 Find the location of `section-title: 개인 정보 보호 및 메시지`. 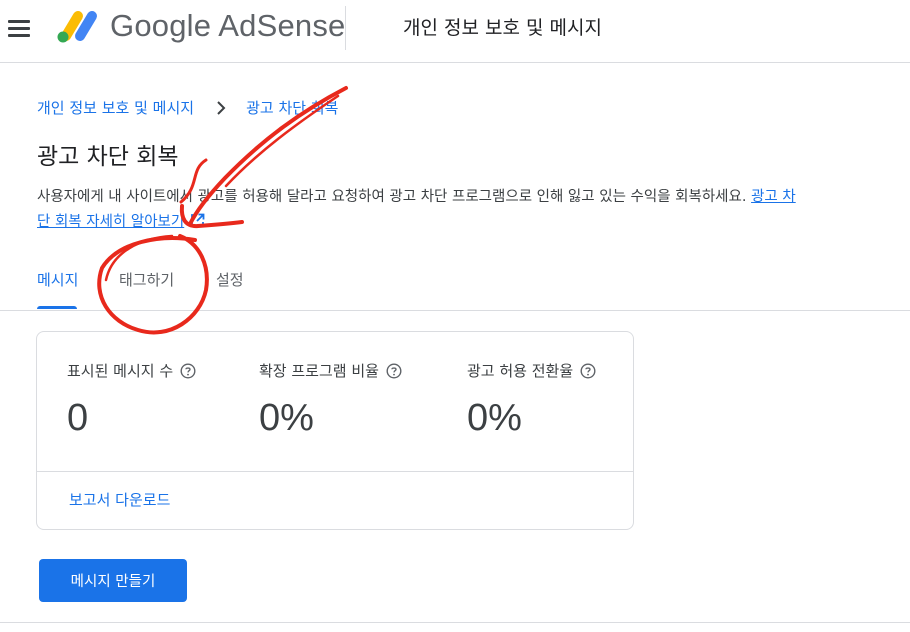

section-title: 개인 정보 보호 및 메시지 is located at coordinates (502, 28).